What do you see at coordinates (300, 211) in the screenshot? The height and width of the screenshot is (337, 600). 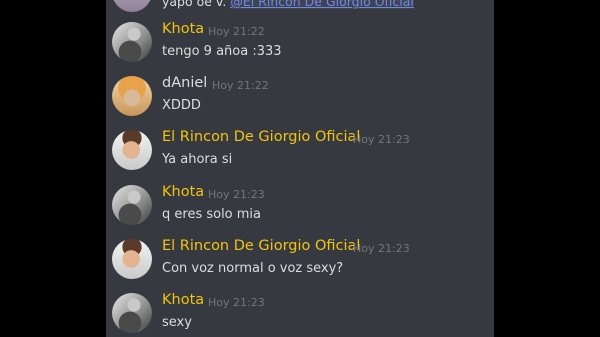 I see `message-item: Khota Hoy 21:23 q eres solo mia` at bounding box center [300, 211].